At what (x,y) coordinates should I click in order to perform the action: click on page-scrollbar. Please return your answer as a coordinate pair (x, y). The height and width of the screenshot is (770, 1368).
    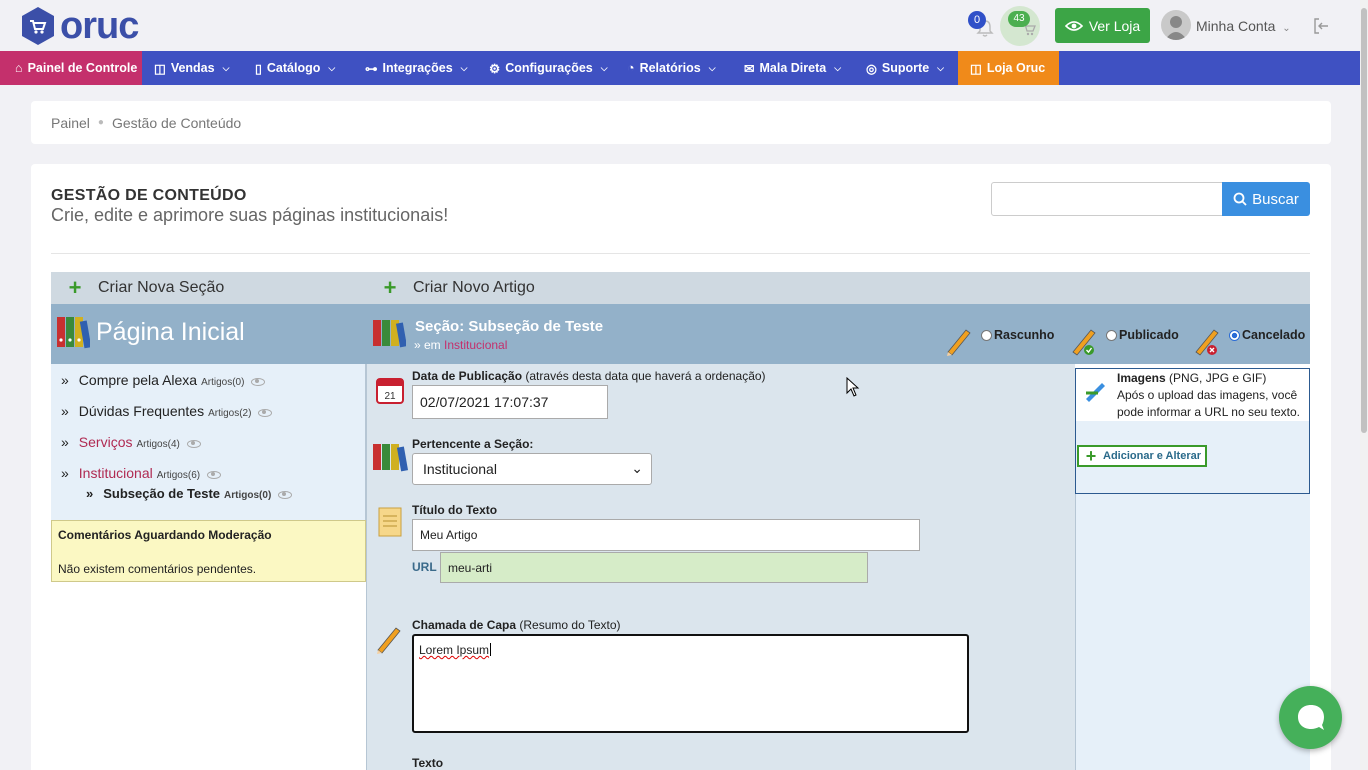
    Looking at the image, I should click on (1364, 385).